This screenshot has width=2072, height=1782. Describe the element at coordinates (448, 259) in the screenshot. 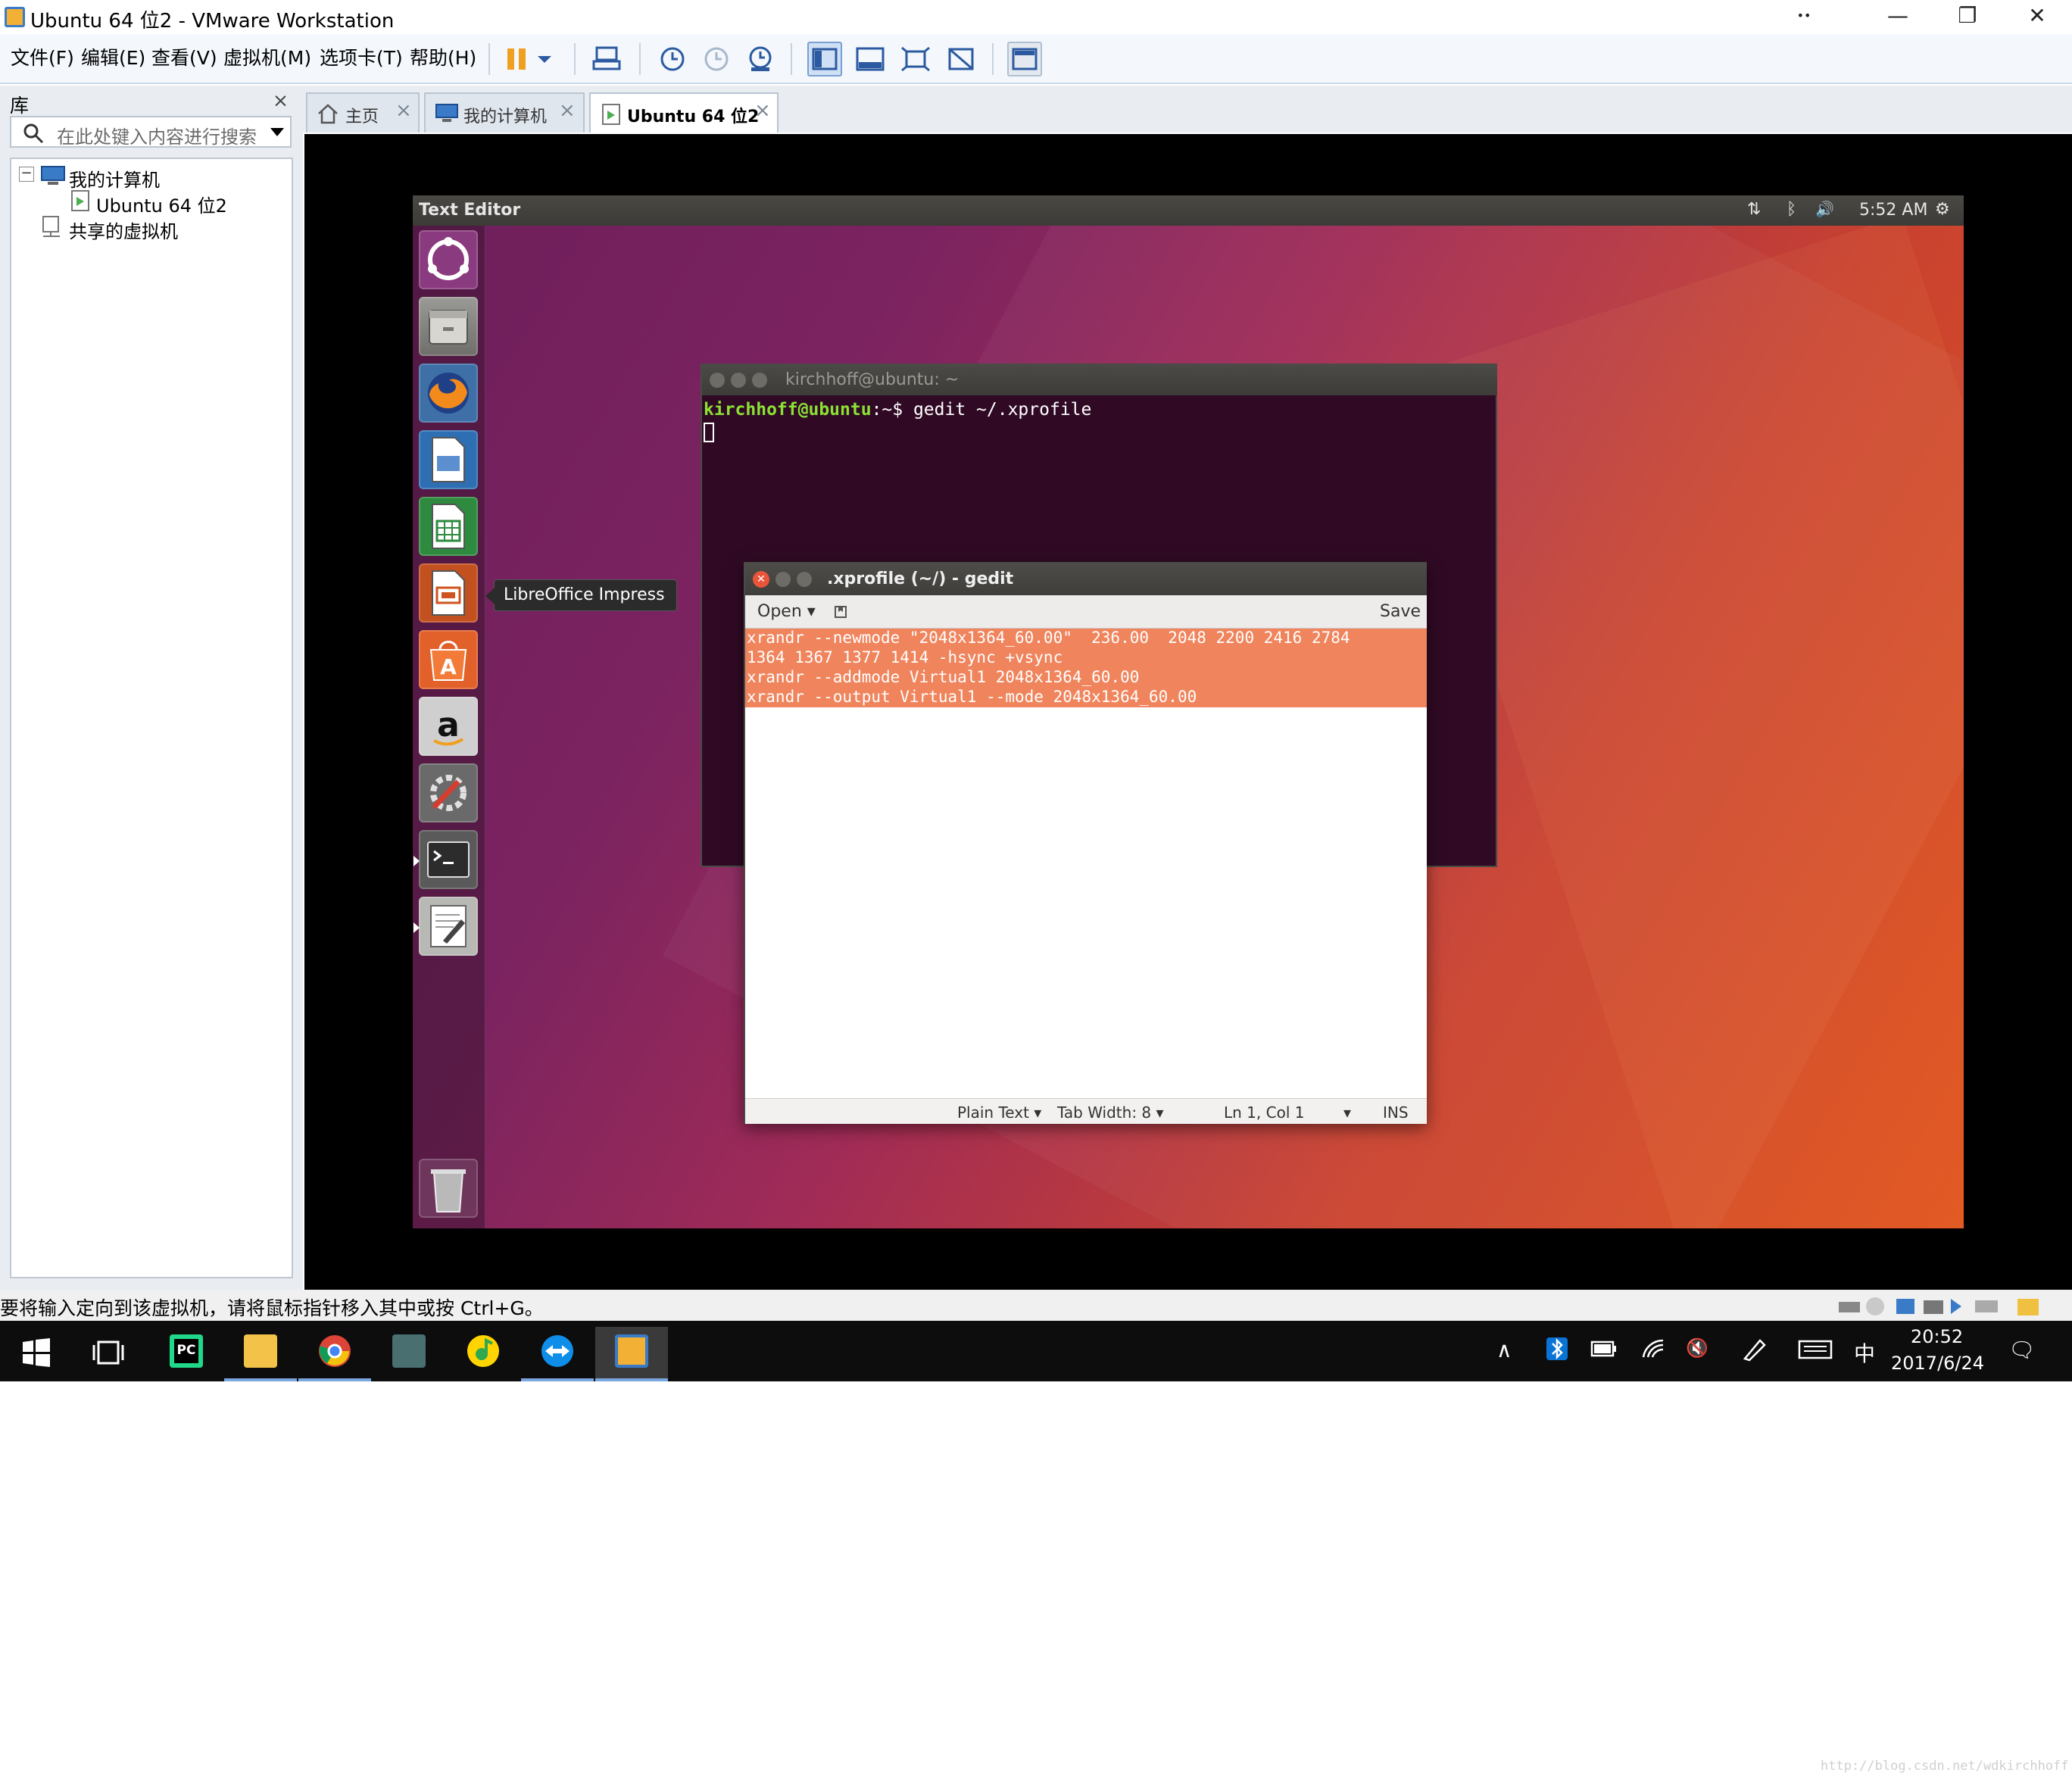

I see `ubuntu-dash-icon` at that location.